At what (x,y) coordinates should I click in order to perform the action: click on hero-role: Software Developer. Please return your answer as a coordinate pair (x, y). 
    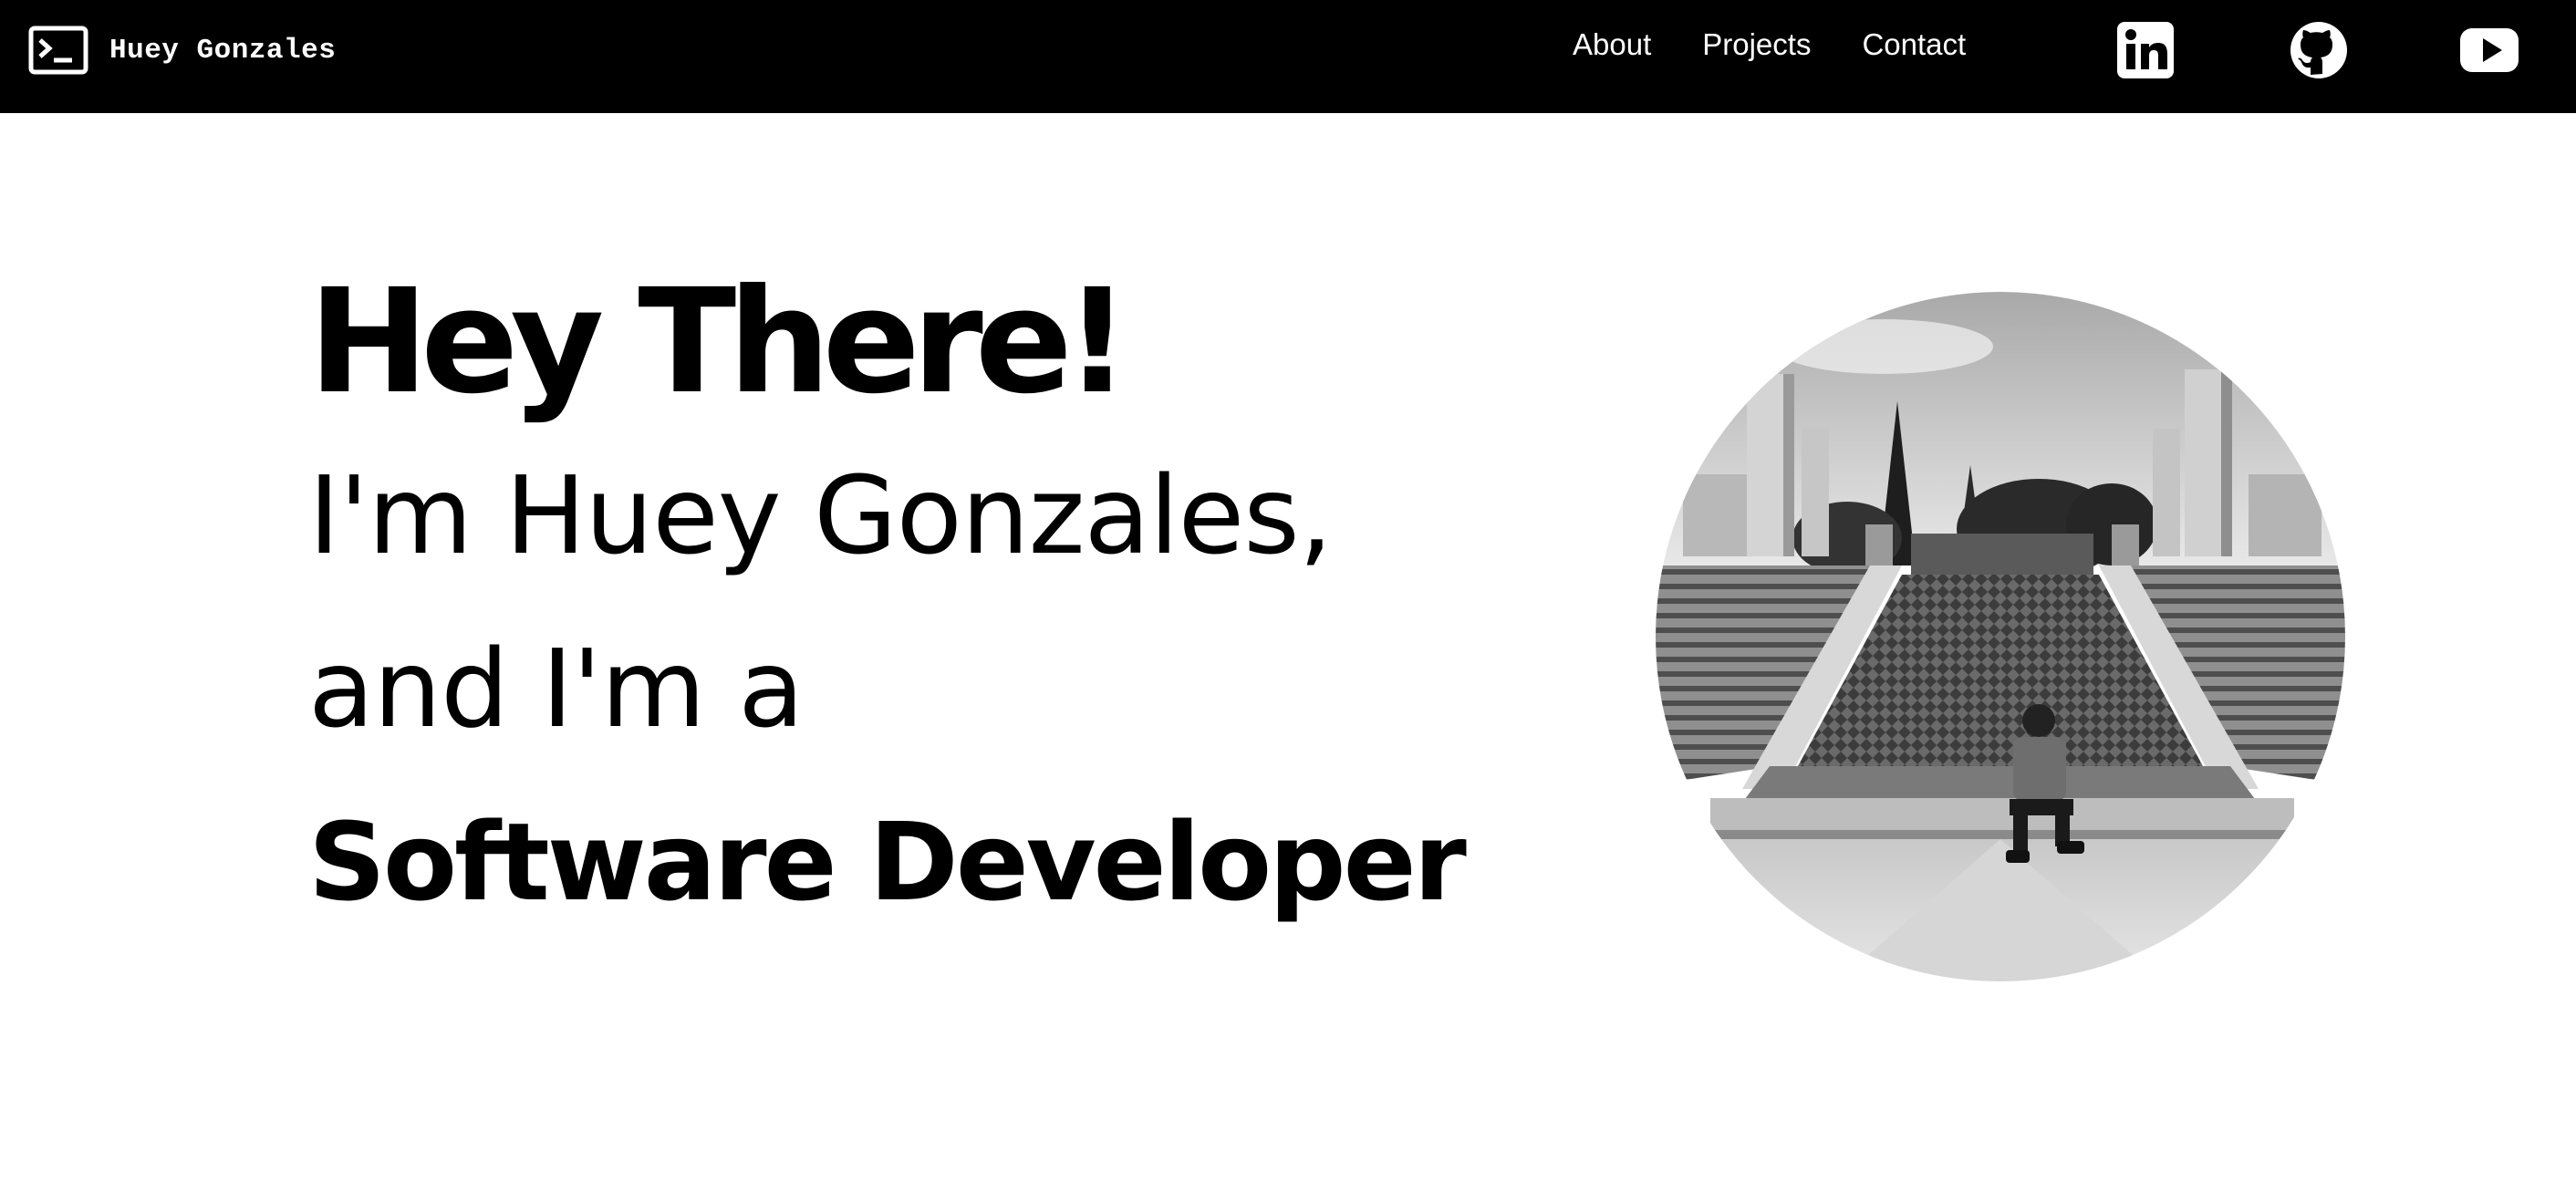
    Looking at the image, I should click on (887, 862).